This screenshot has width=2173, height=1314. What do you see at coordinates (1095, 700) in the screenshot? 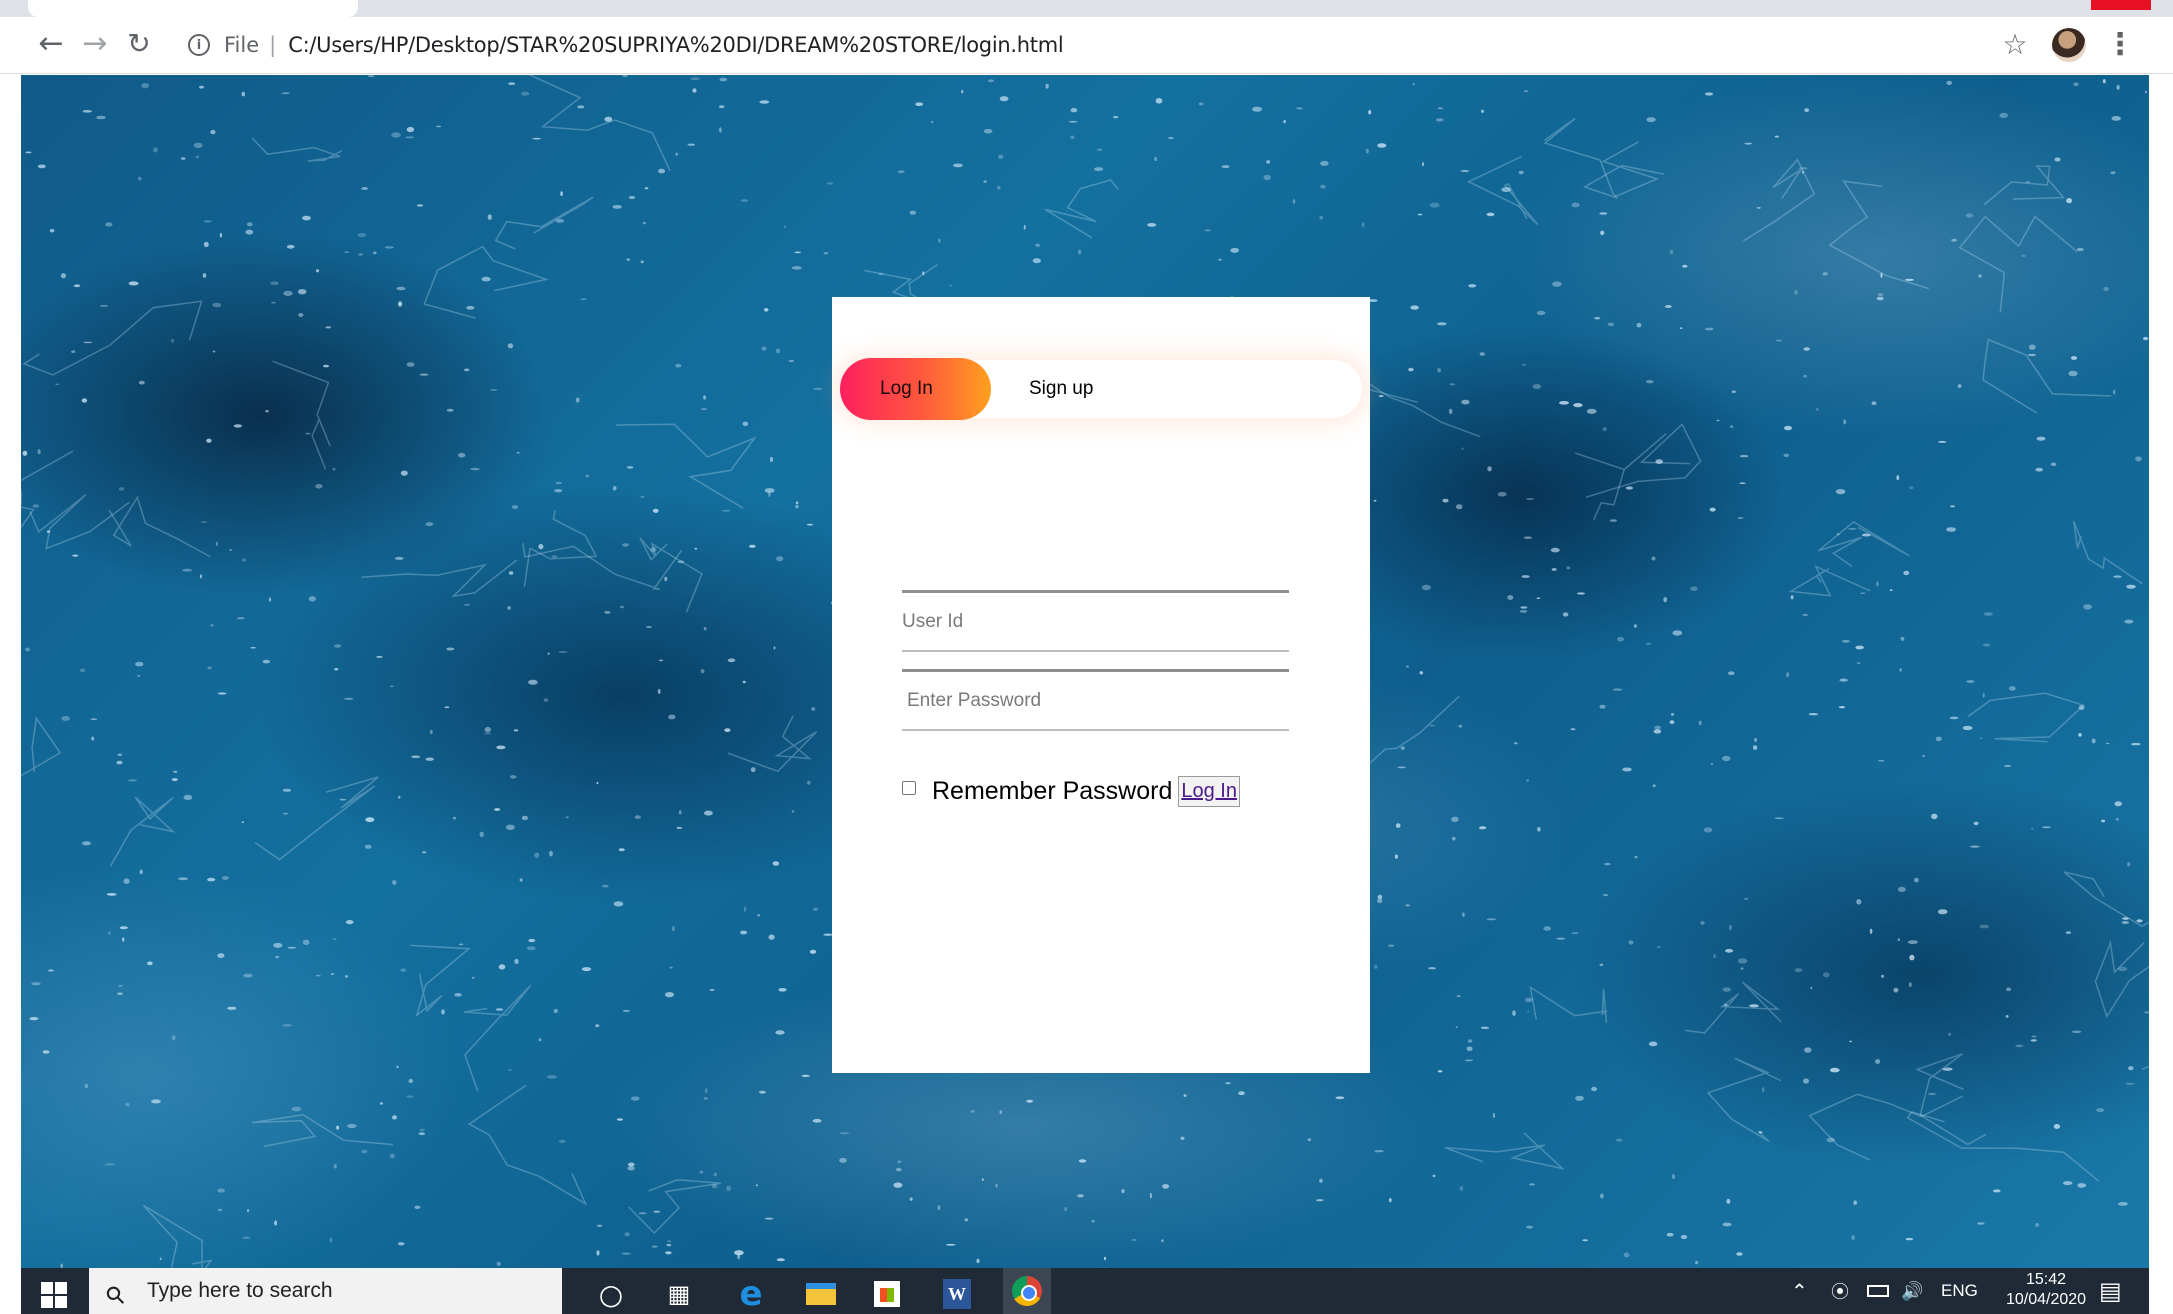
I see `password-input` at bounding box center [1095, 700].